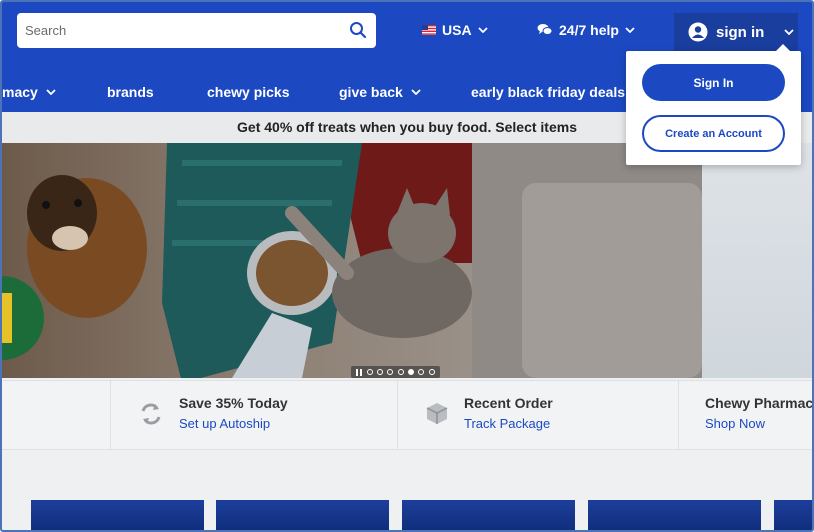  I want to click on nav-item-brands: brands, so click(130, 92).